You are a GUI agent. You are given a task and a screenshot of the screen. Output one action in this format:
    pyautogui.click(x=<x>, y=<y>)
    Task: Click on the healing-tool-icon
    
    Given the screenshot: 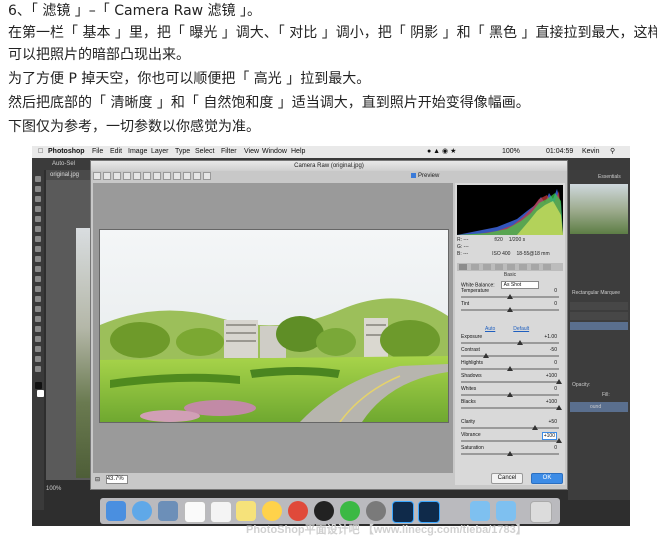 What is the action you would take?
    pyautogui.click(x=38, y=239)
    